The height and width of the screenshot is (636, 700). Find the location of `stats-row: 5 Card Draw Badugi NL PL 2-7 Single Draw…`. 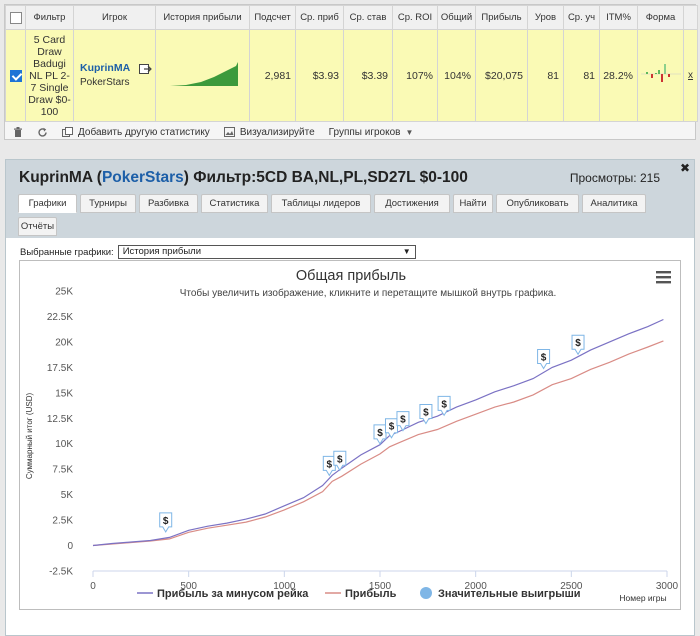

stats-row: 5 Card Draw Badugi NL PL 2-7 Single Draw… is located at coordinates (351, 75).